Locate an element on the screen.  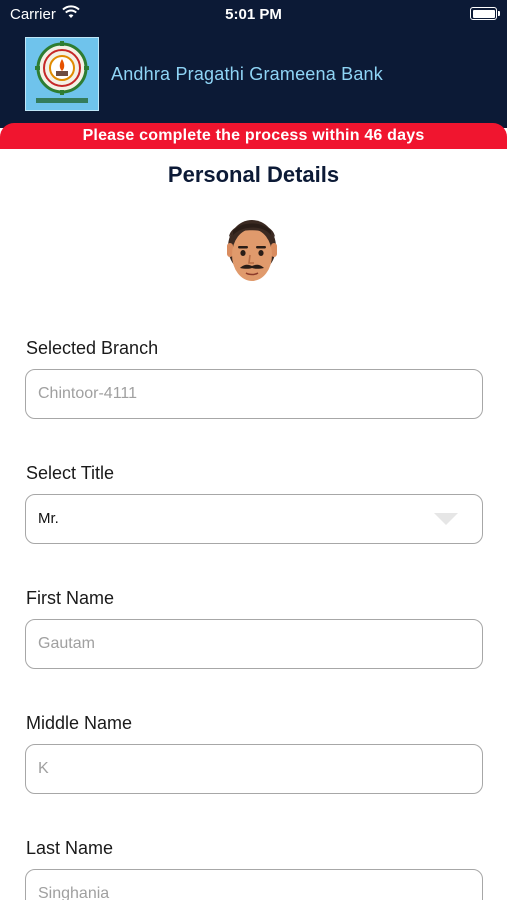
select-title-dropdown: Mr. is located at coordinates (254, 519).